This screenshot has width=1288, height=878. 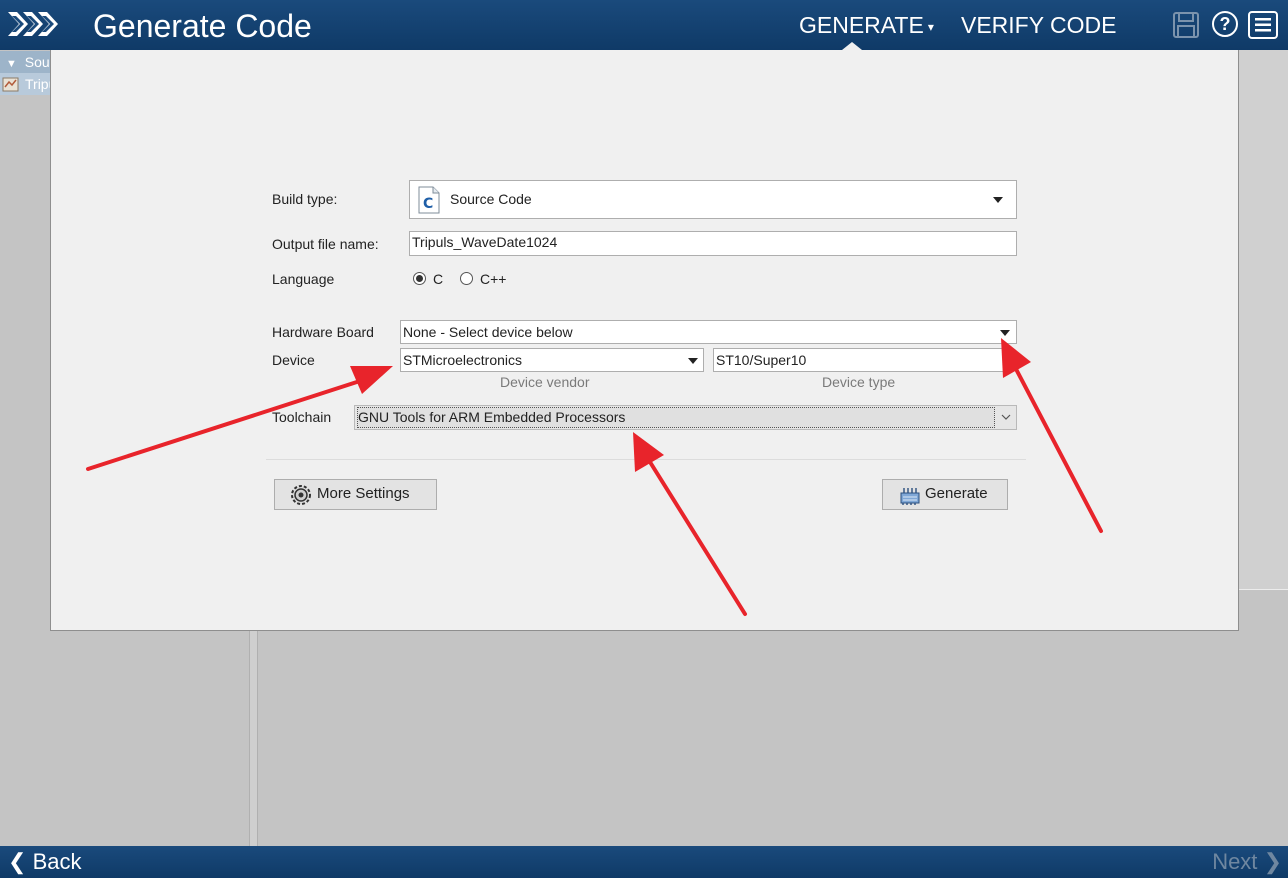 I want to click on hardware-board-value: None - Select device below, so click(x=488, y=332).